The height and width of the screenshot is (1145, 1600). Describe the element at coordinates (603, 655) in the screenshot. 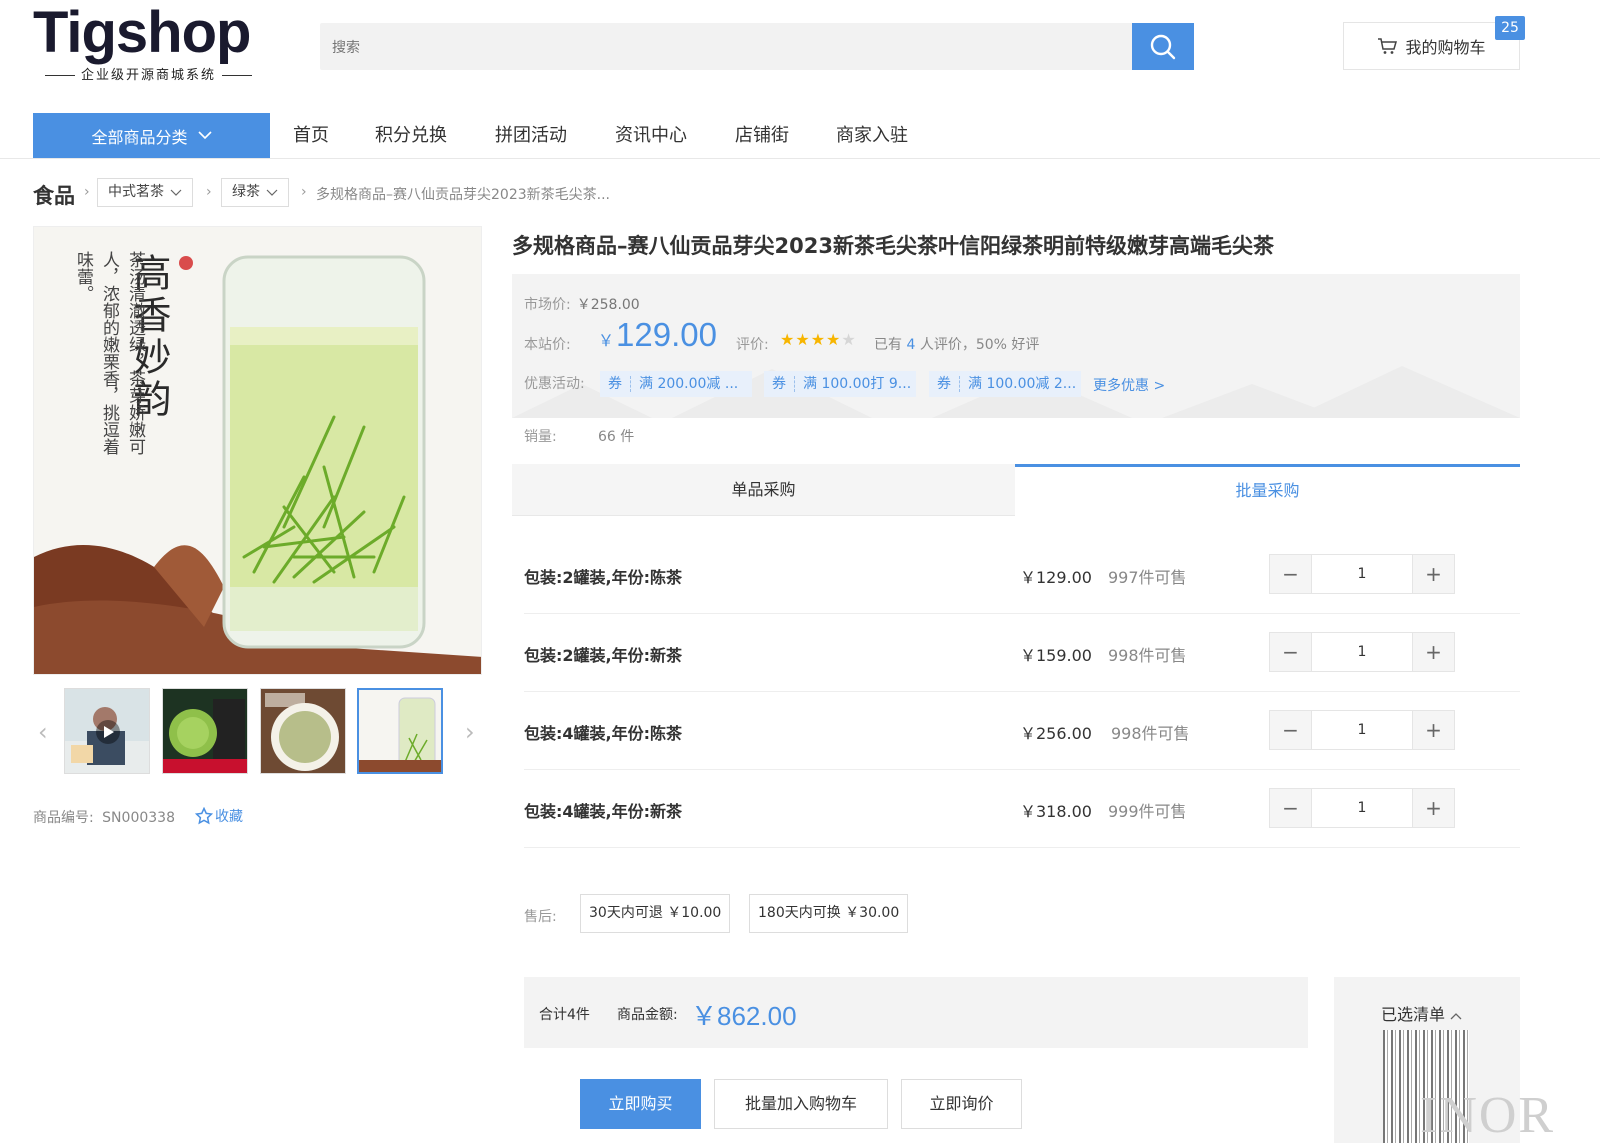

I see `variant-spec: 包装:2罐装,年份:新茶` at that location.